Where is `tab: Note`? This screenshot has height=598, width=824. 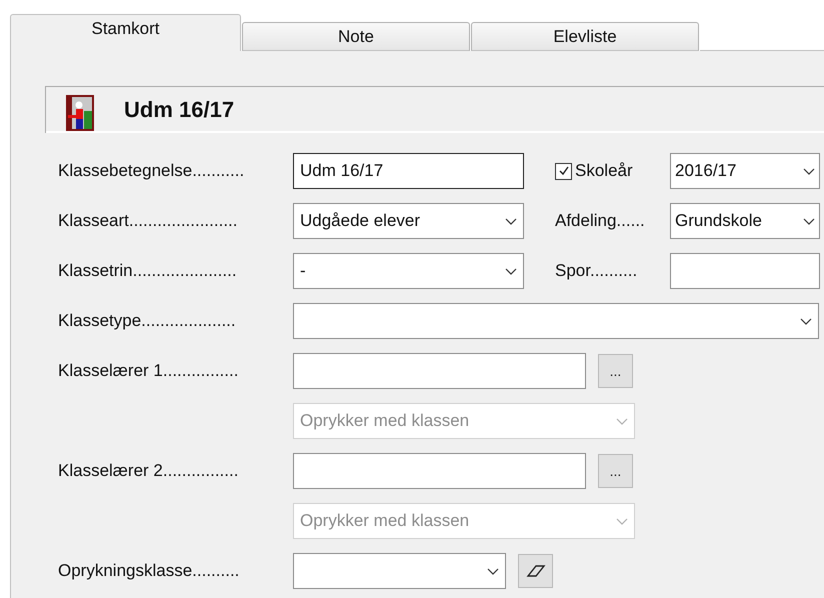 tab: Note is located at coordinates (356, 36).